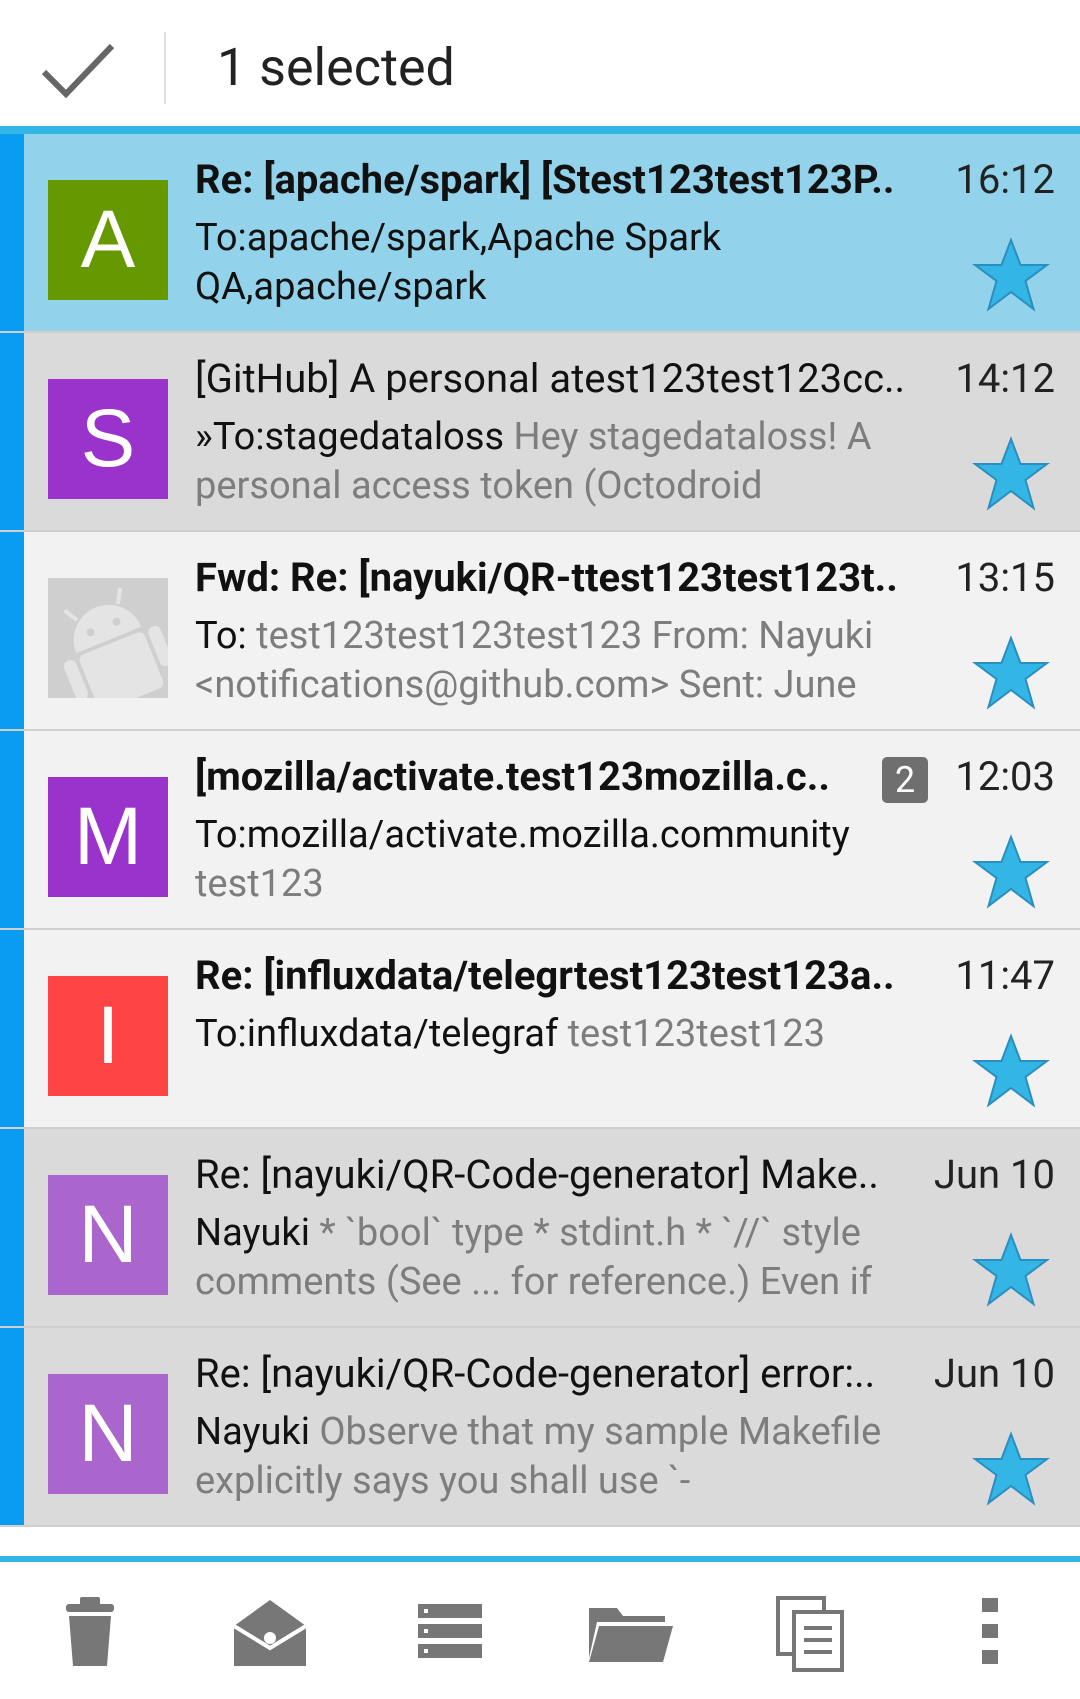 The image size is (1080, 1699). I want to click on avatar: A, so click(108, 240).